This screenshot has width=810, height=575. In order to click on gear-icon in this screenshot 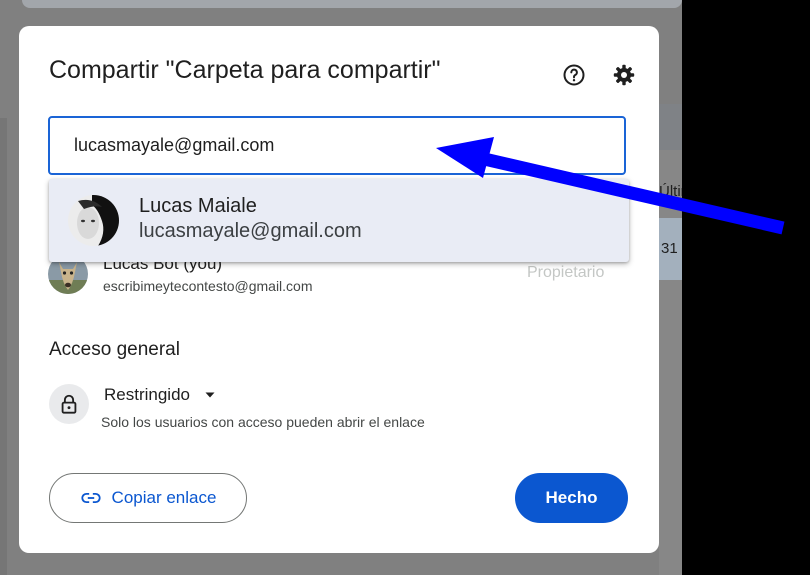, I will do `click(624, 75)`.